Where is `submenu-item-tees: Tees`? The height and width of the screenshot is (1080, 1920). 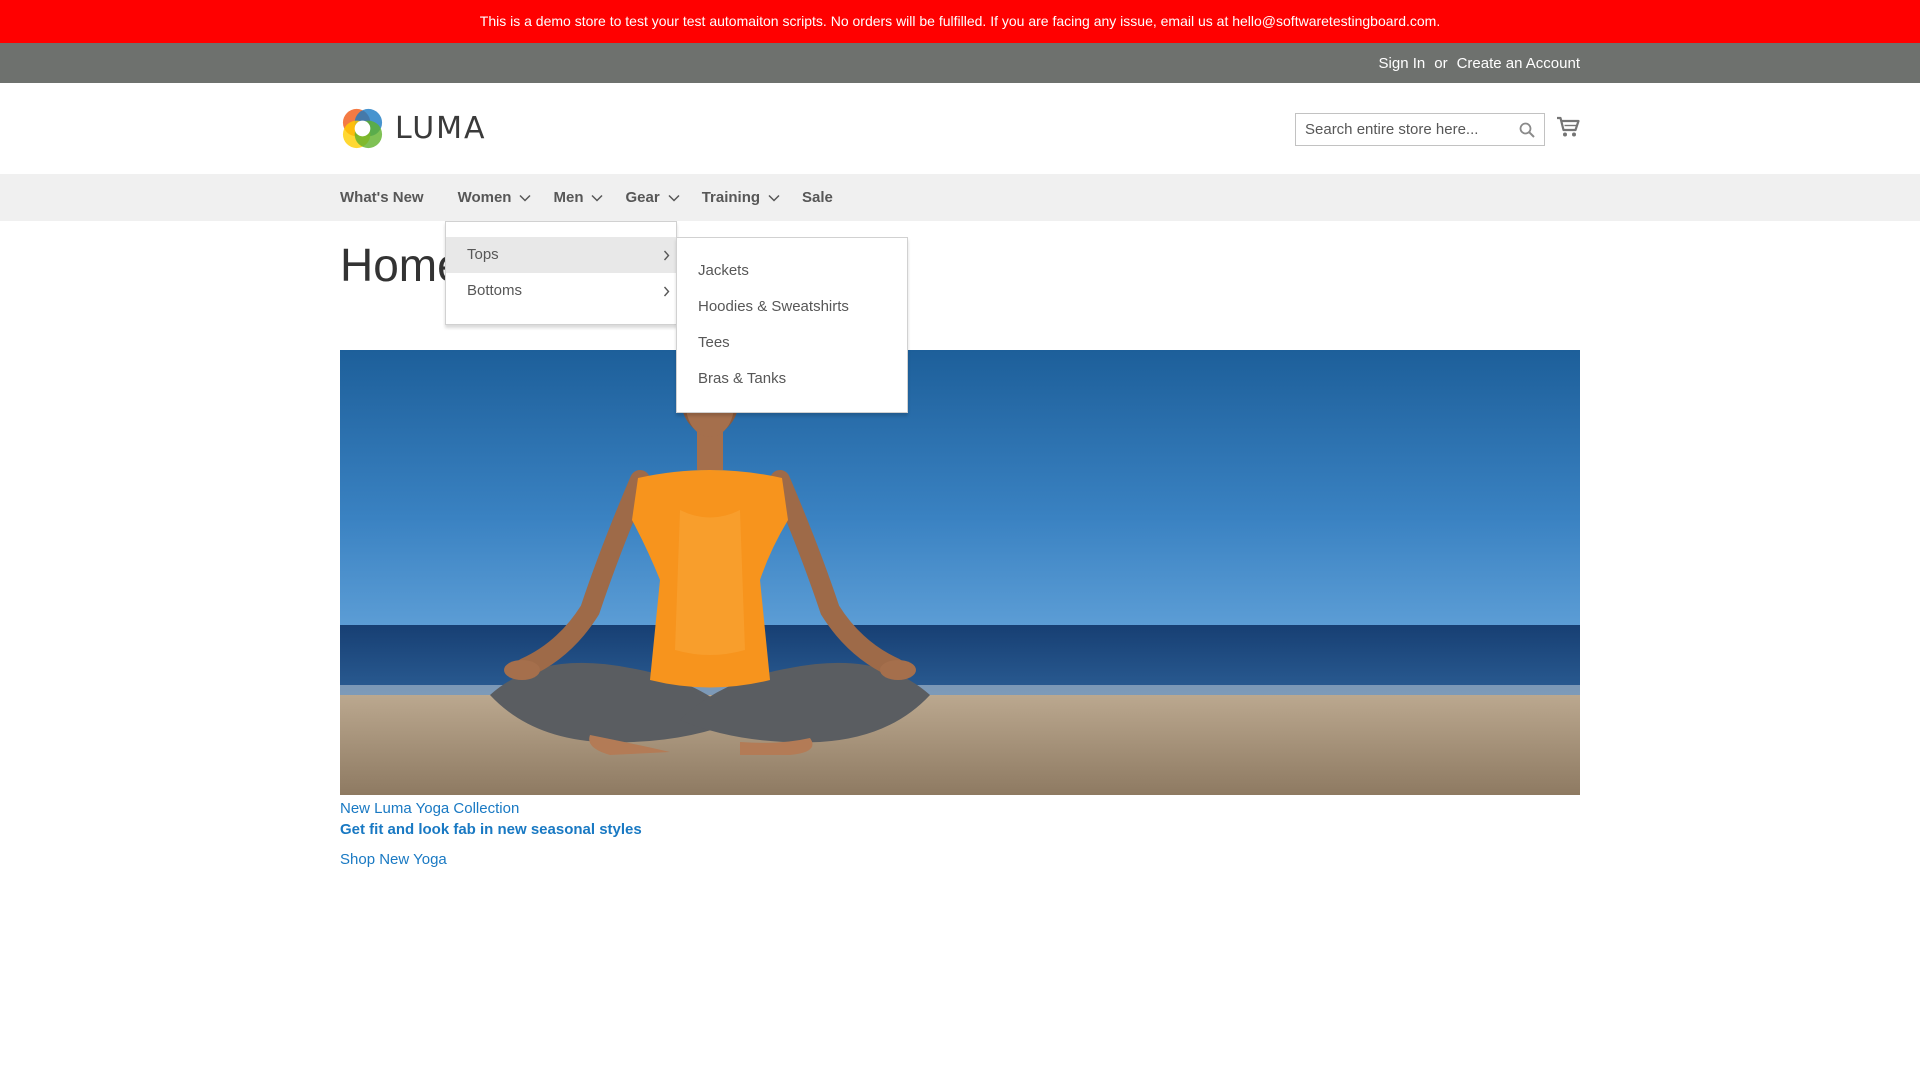 submenu-item-tees: Tees is located at coordinates (714, 342).